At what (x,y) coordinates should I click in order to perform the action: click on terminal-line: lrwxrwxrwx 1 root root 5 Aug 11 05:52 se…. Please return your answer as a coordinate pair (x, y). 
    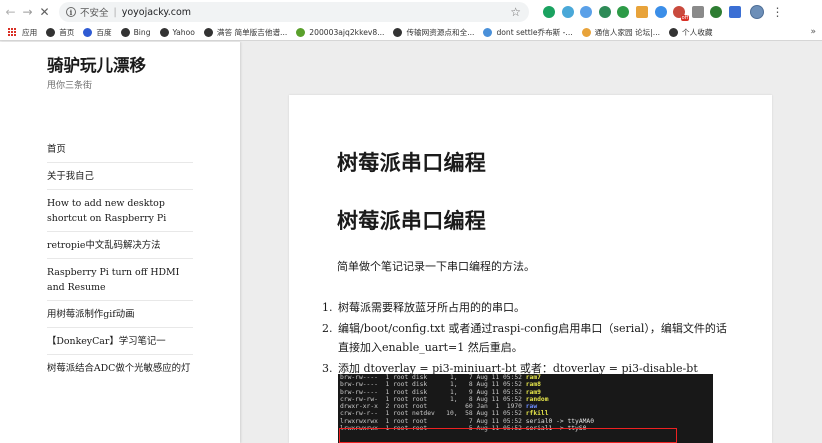
    Looking at the image, I should click on (463, 429).